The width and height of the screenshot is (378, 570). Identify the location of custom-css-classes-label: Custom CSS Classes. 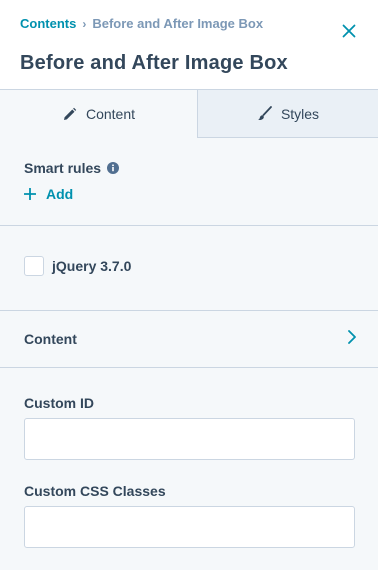
(95, 491).